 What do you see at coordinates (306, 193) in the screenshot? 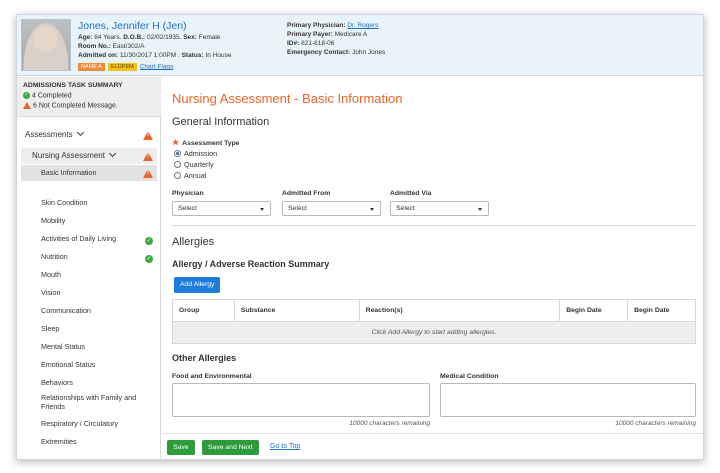
I see `admitted-from-label: Admitted From` at bounding box center [306, 193].